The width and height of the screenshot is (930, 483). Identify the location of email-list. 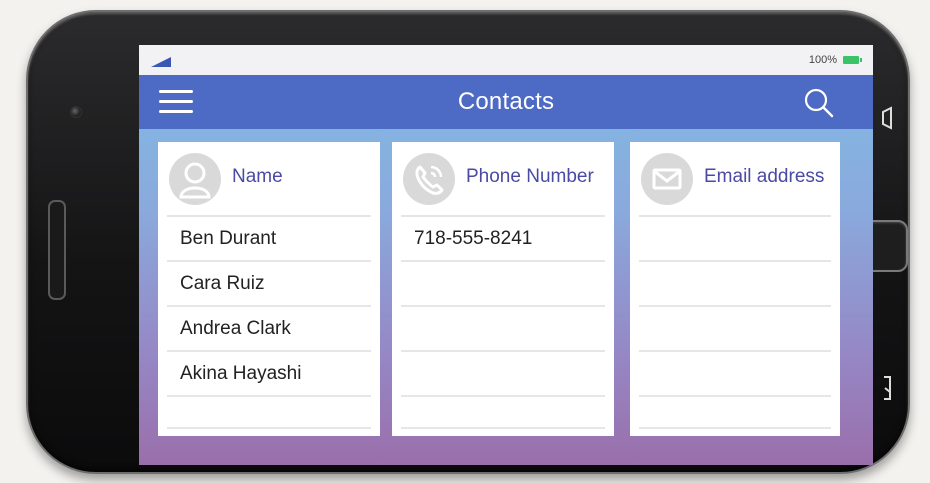
(735, 322).